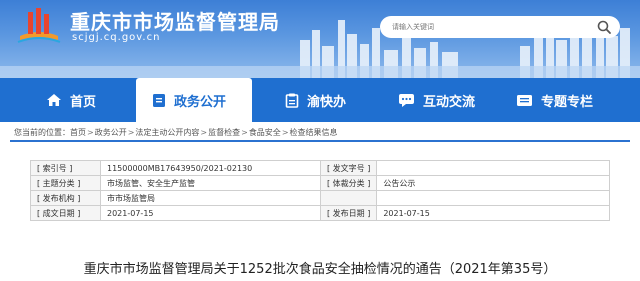 This screenshot has width=640, height=281. I want to click on table-row: [ 成文日期 ] 2021-07-15 [ 发布日期 ] 2021-07-15, so click(320, 213).